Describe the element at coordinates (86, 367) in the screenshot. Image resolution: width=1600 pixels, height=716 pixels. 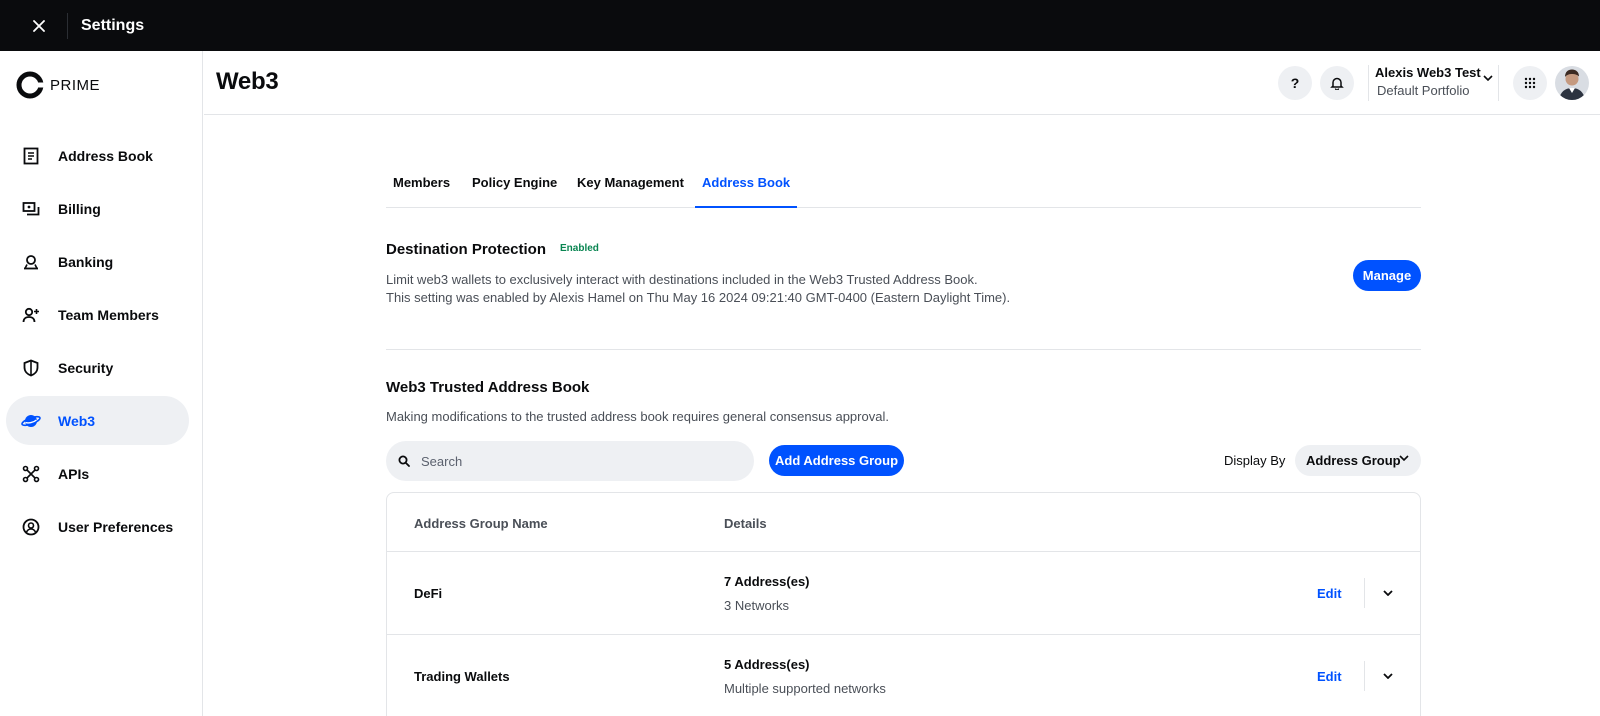
I see `sidebar-item-label: Security` at that location.